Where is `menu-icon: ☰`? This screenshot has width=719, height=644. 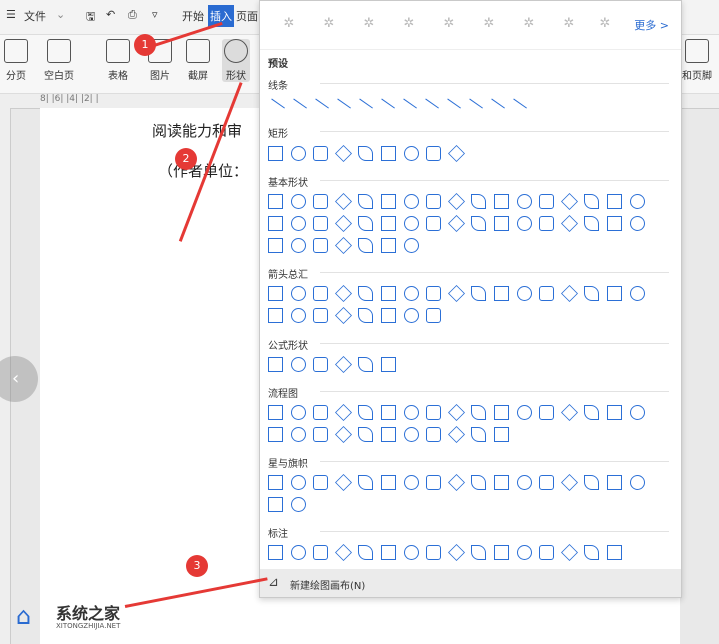 menu-icon: ☰ is located at coordinates (11, 14).